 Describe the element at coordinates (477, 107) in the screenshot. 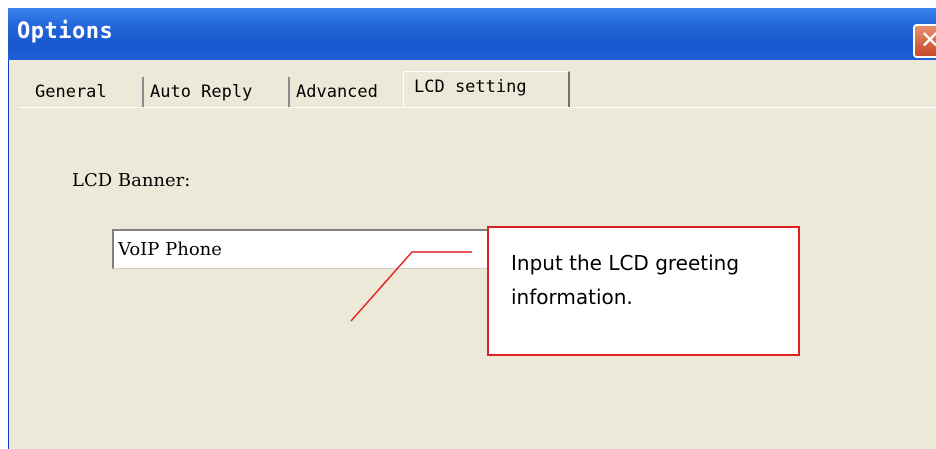

I see `tab-panel-border` at that location.